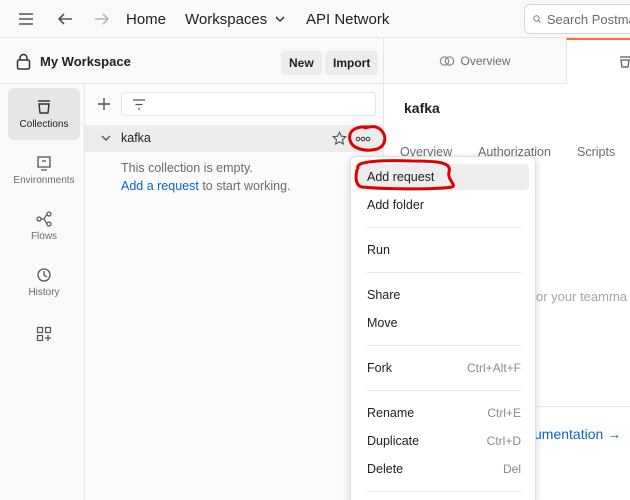  Describe the element at coordinates (442, 413) in the screenshot. I see `menu-item-rename: Rename Ctrl+E` at that location.